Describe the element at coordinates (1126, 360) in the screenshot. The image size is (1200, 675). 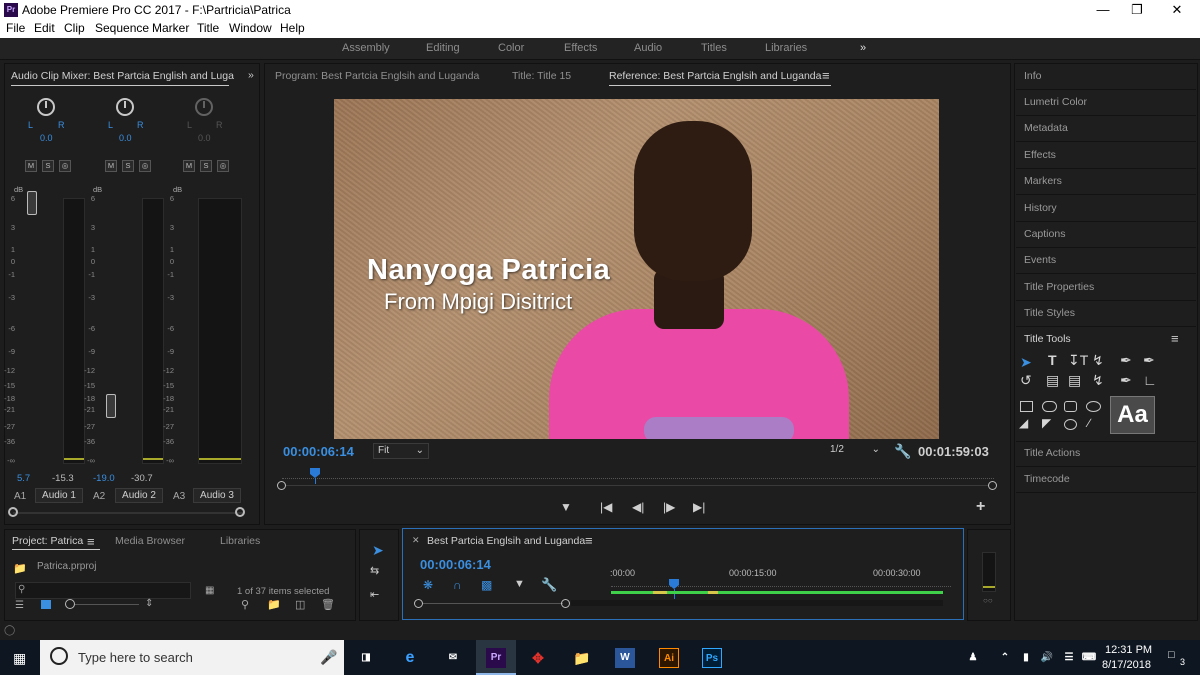
I see `pen-tool-icon: ✒` at that location.